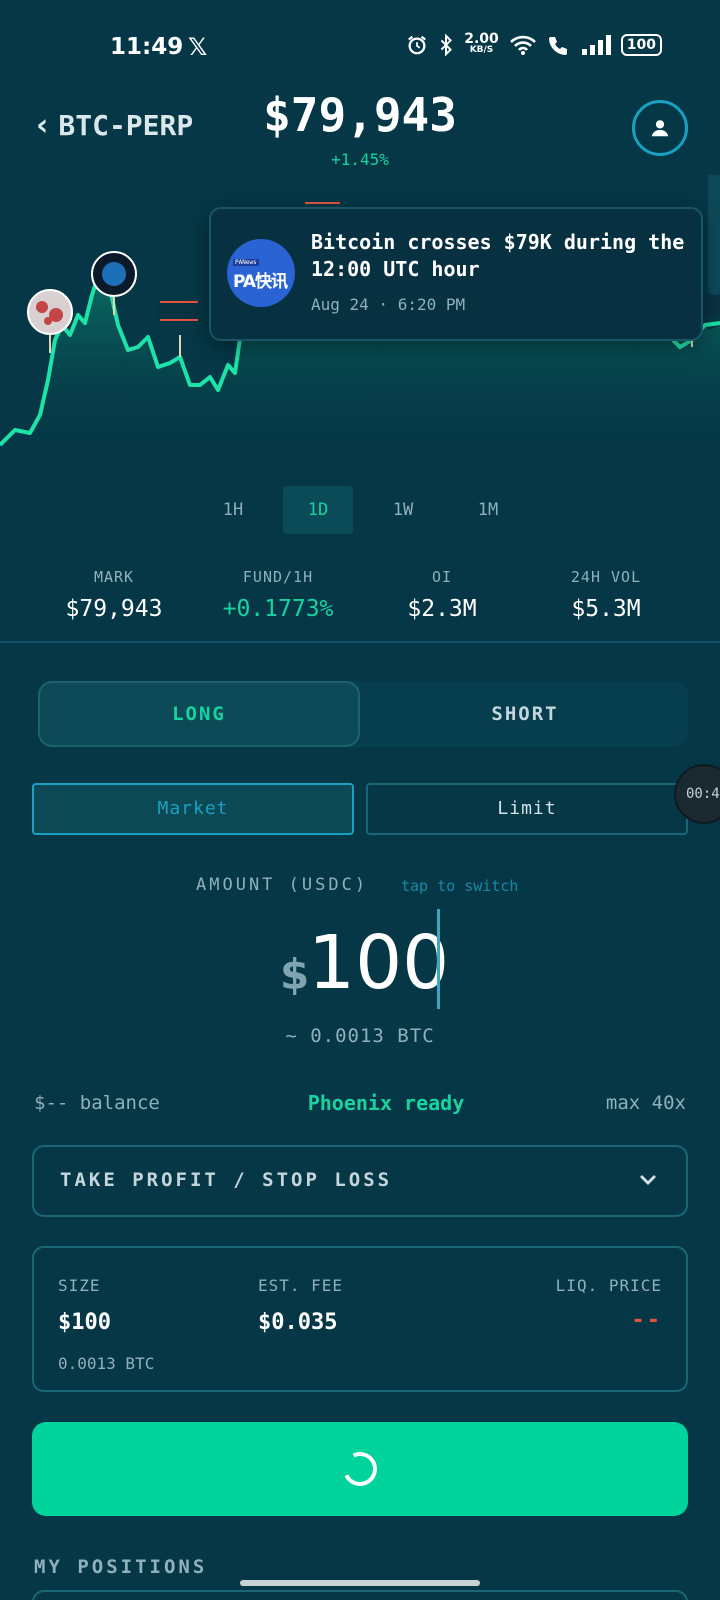  I want to click on news-marker, so click(179, 328).